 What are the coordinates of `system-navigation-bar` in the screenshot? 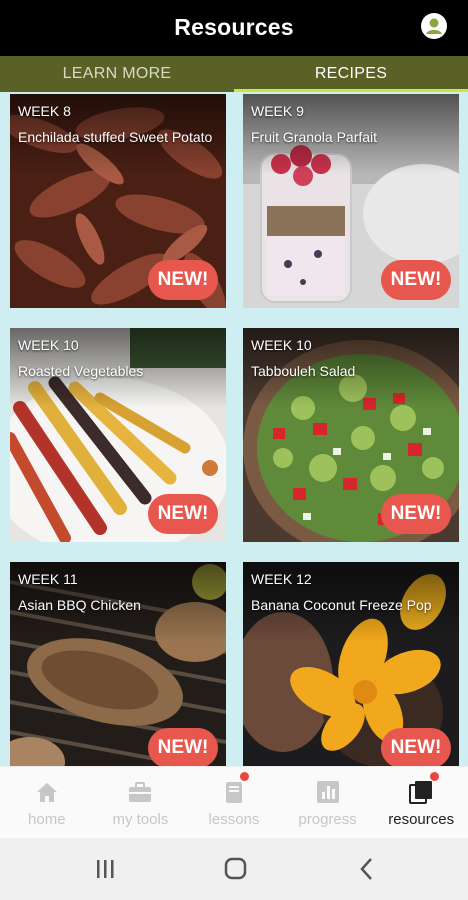 It's located at (234, 869).